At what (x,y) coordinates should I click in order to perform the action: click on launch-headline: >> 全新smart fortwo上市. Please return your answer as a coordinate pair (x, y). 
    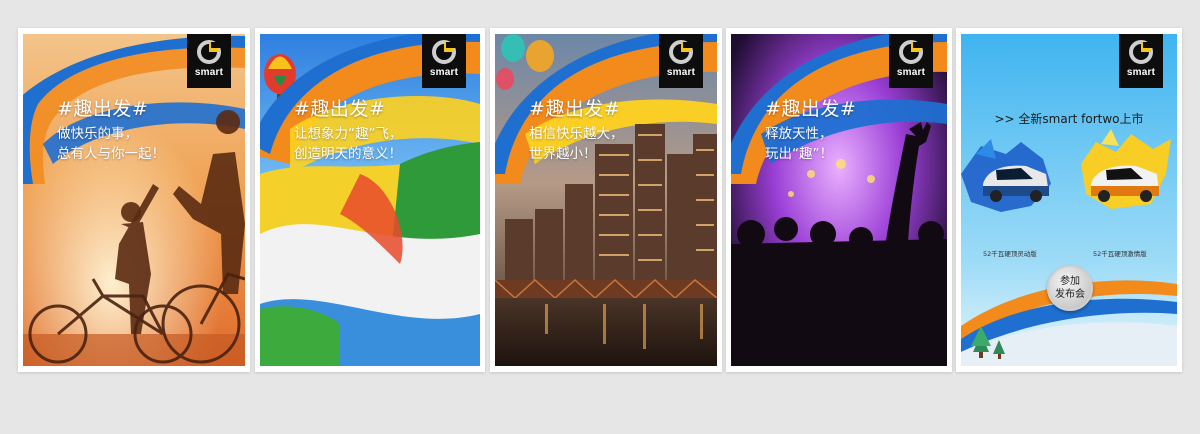
    Looking at the image, I should click on (1069, 119).